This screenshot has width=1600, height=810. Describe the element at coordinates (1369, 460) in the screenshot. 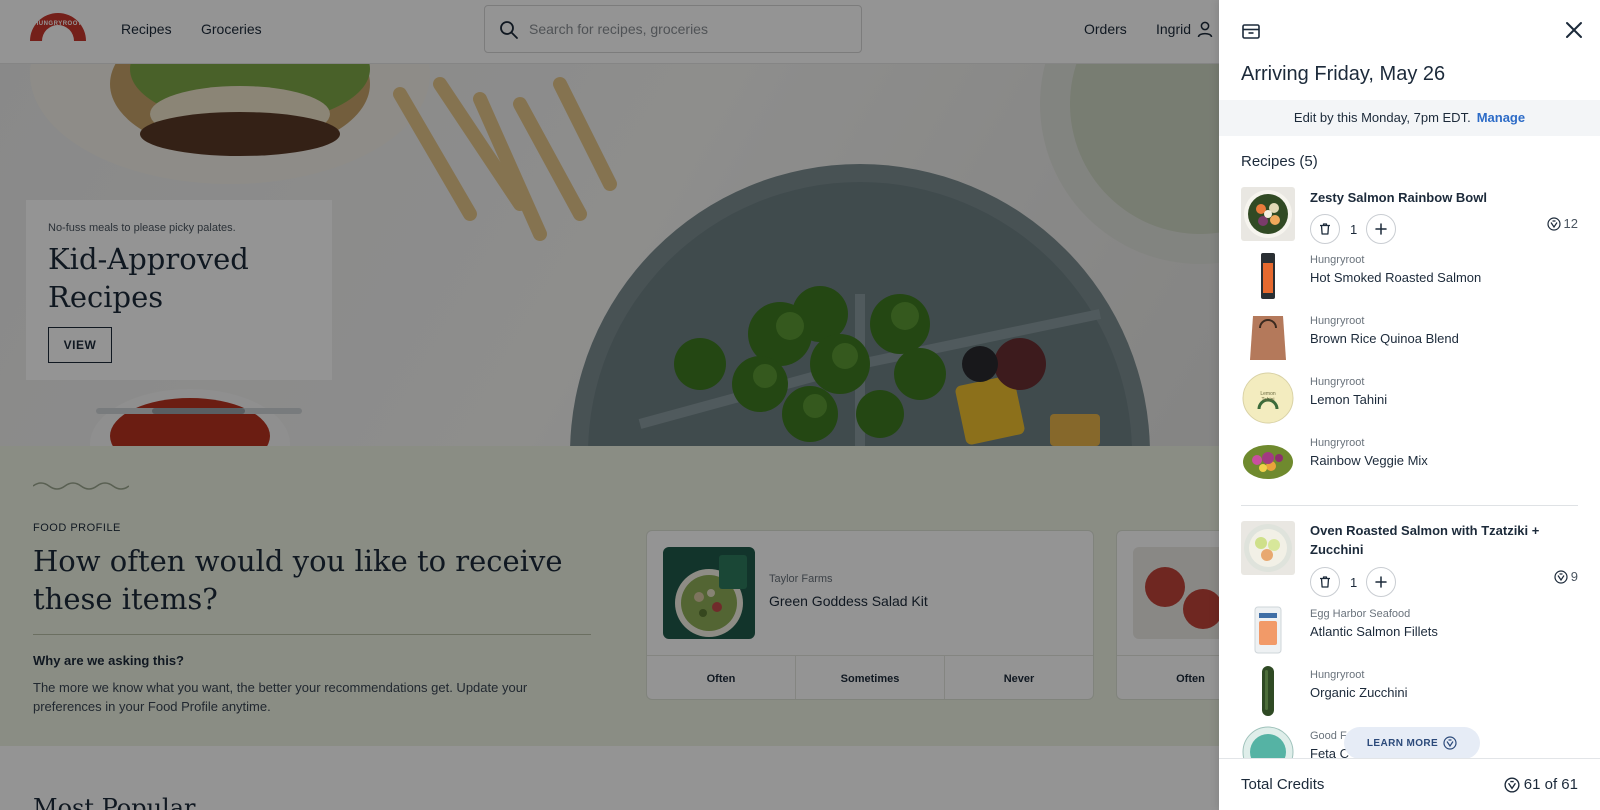

I see `ingredient-name: Rainbow Veggie Mix` at that location.